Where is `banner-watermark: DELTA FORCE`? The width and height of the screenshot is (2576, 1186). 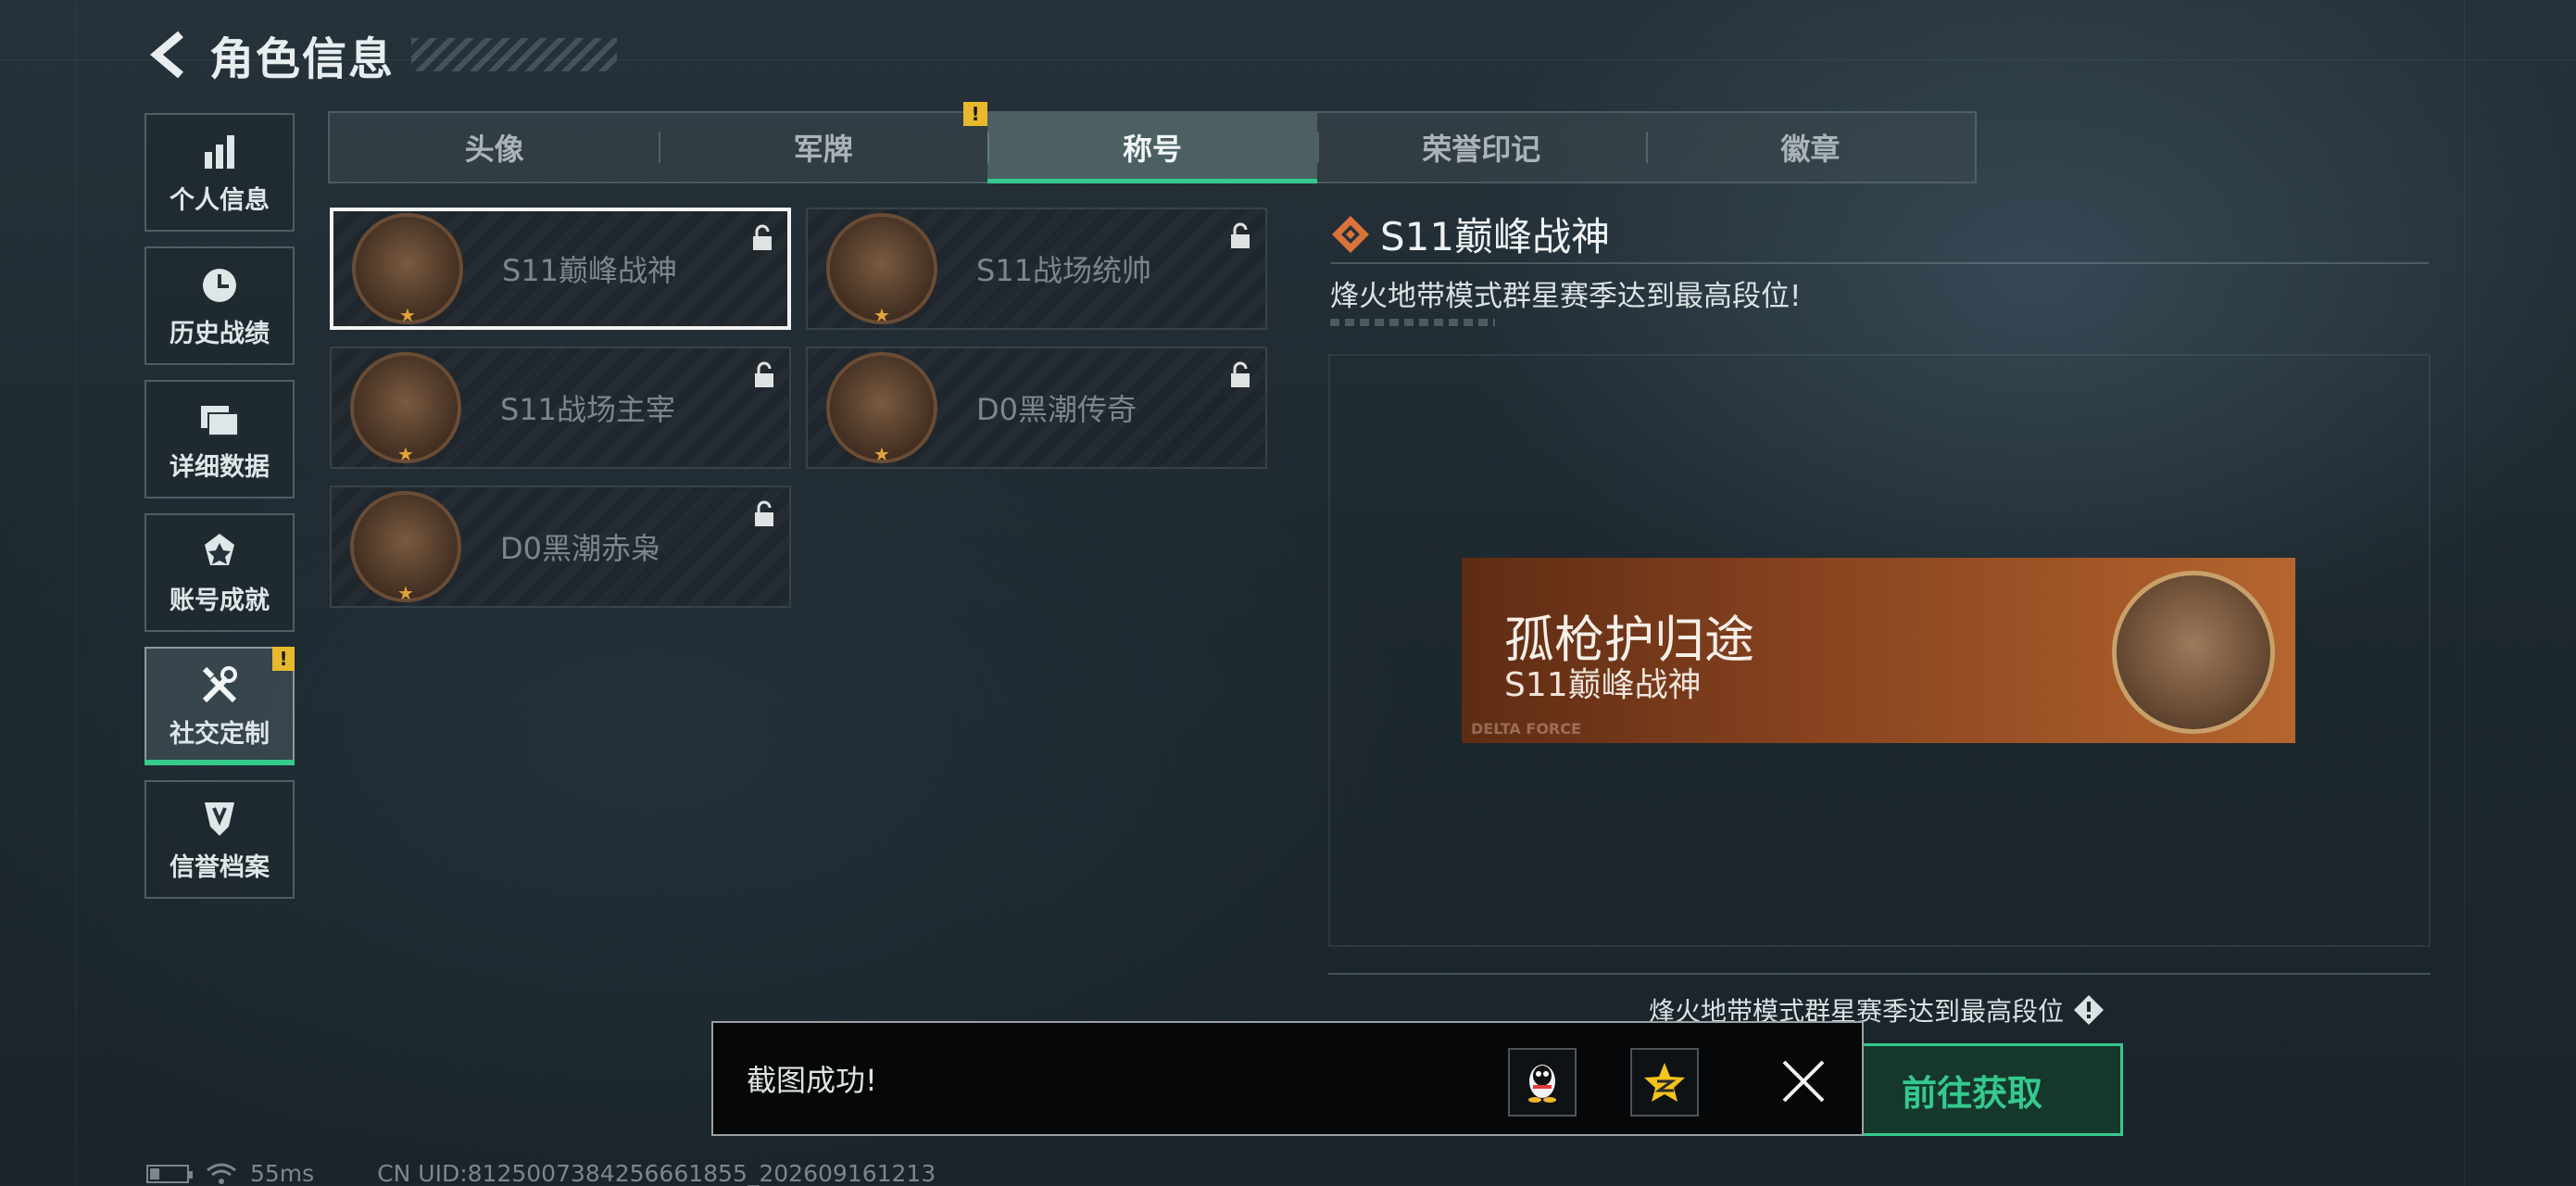
banner-watermark: DELTA FORCE is located at coordinates (1526, 729).